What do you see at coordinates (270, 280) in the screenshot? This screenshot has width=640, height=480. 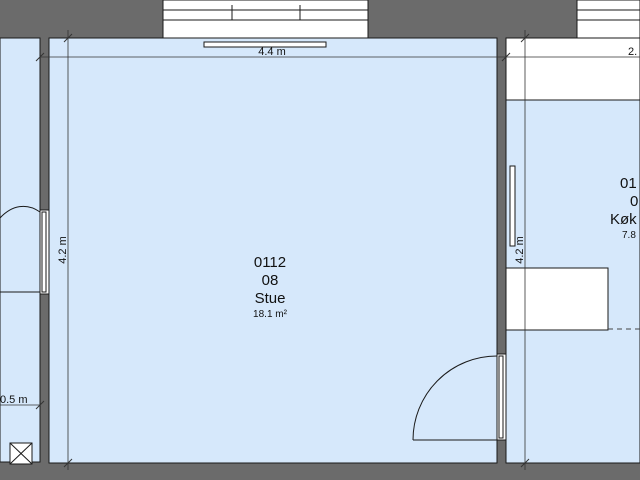 I see `room-code: 08` at bounding box center [270, 280].